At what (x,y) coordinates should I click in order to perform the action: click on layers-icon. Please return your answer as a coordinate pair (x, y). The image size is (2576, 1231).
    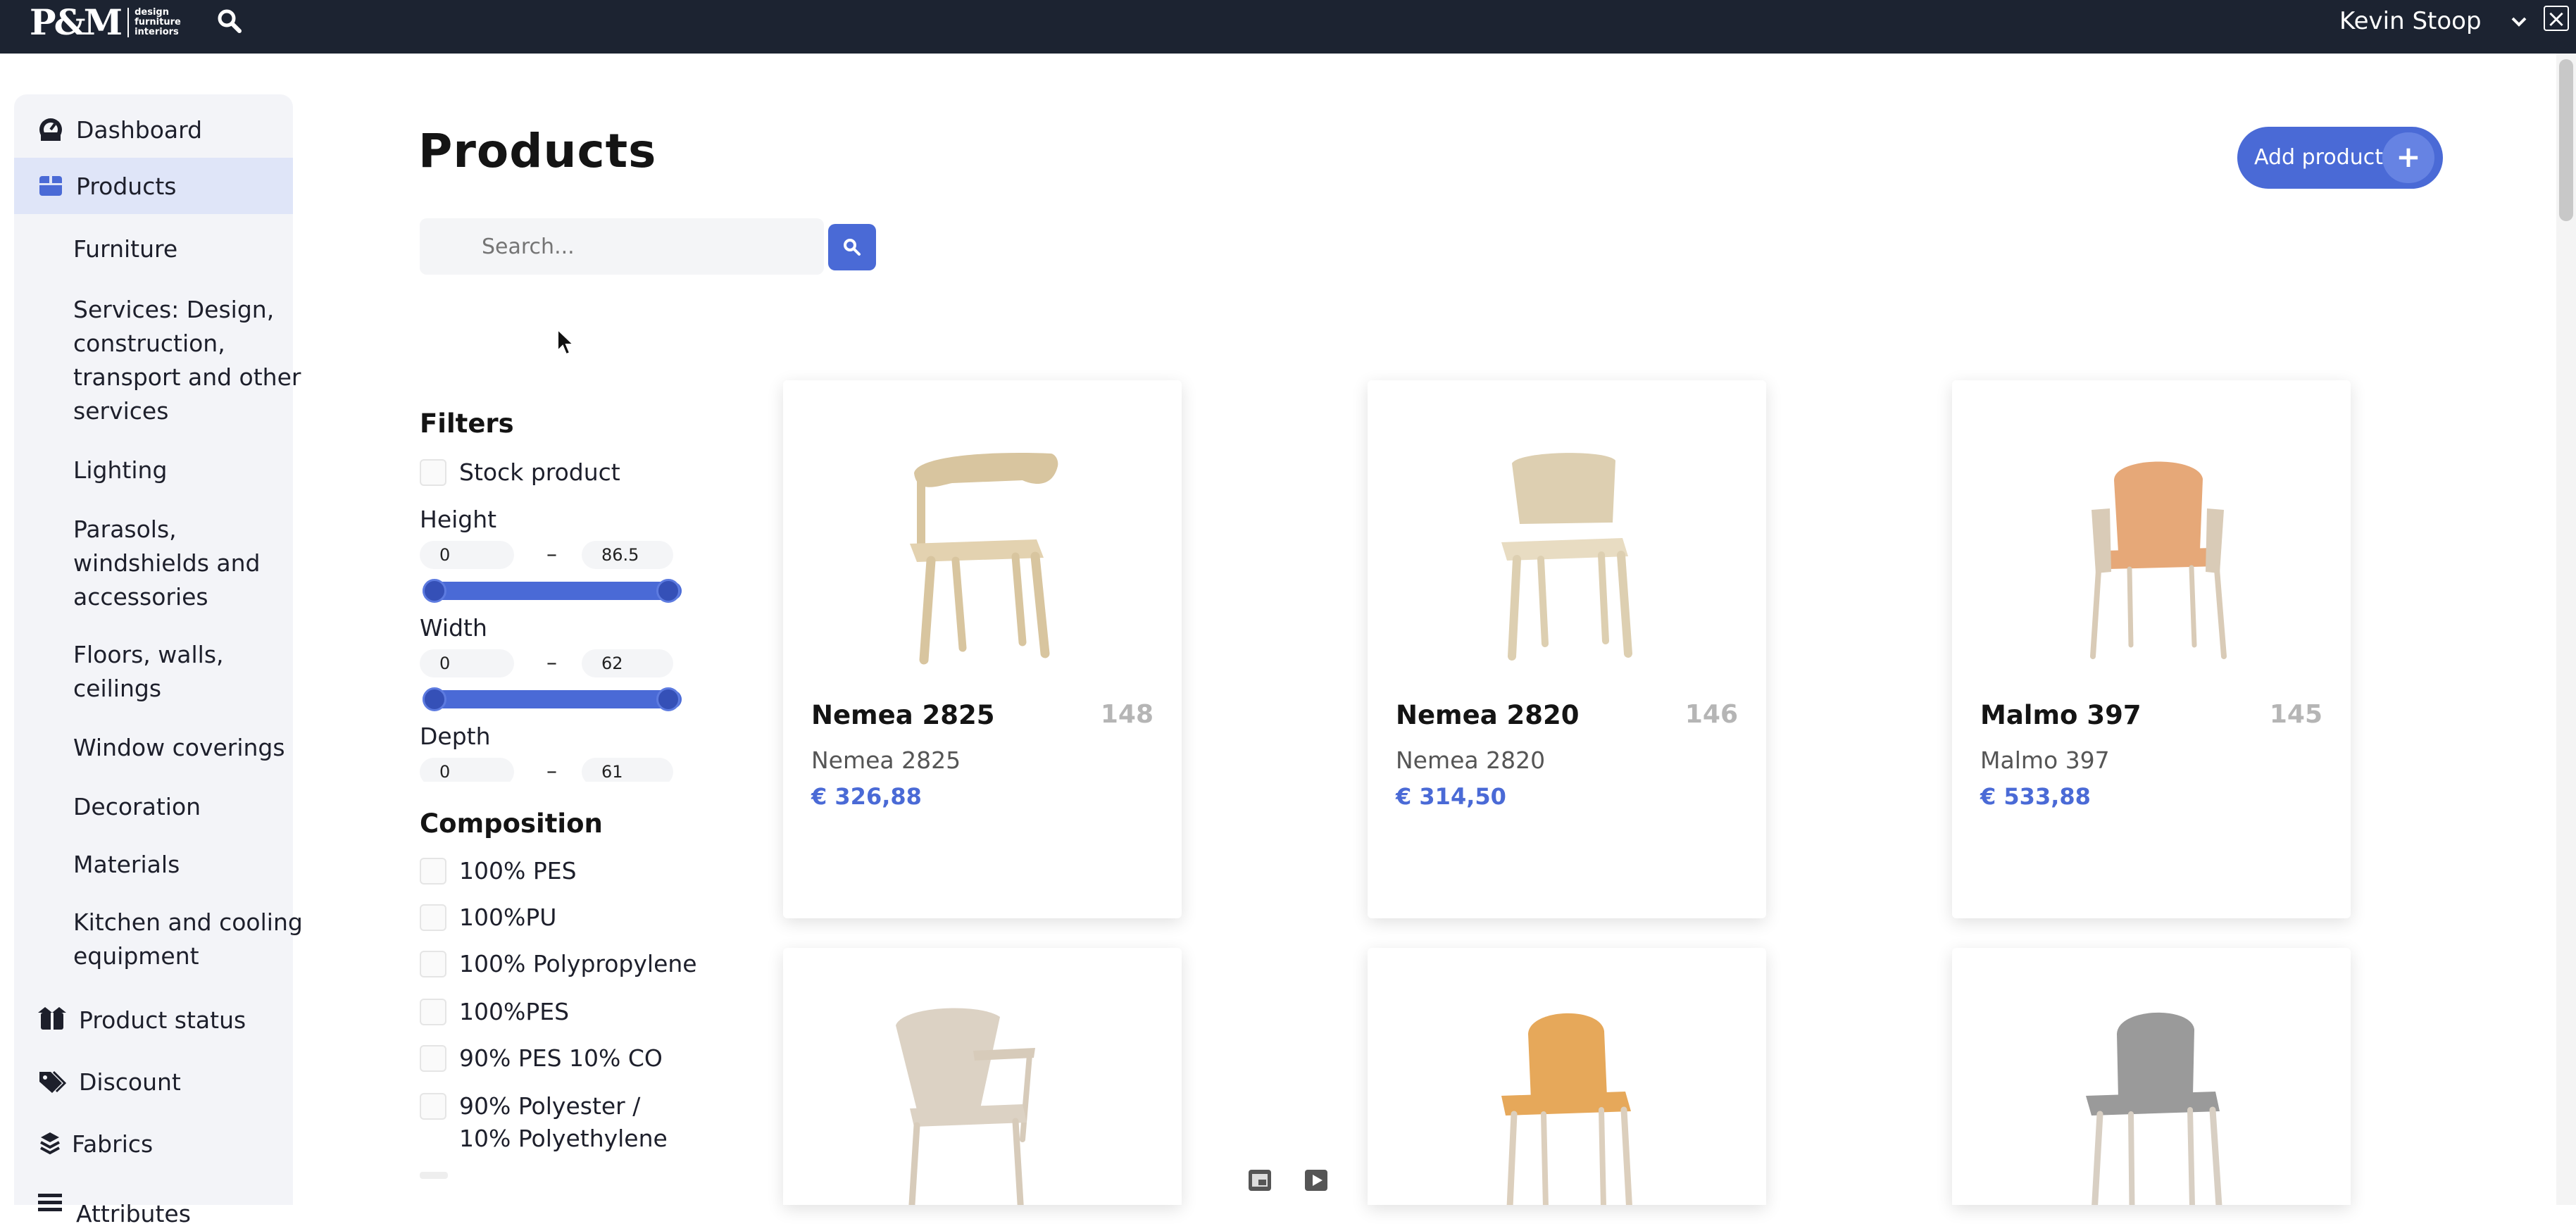
    Looking at the image, I should click on (52, 1143).